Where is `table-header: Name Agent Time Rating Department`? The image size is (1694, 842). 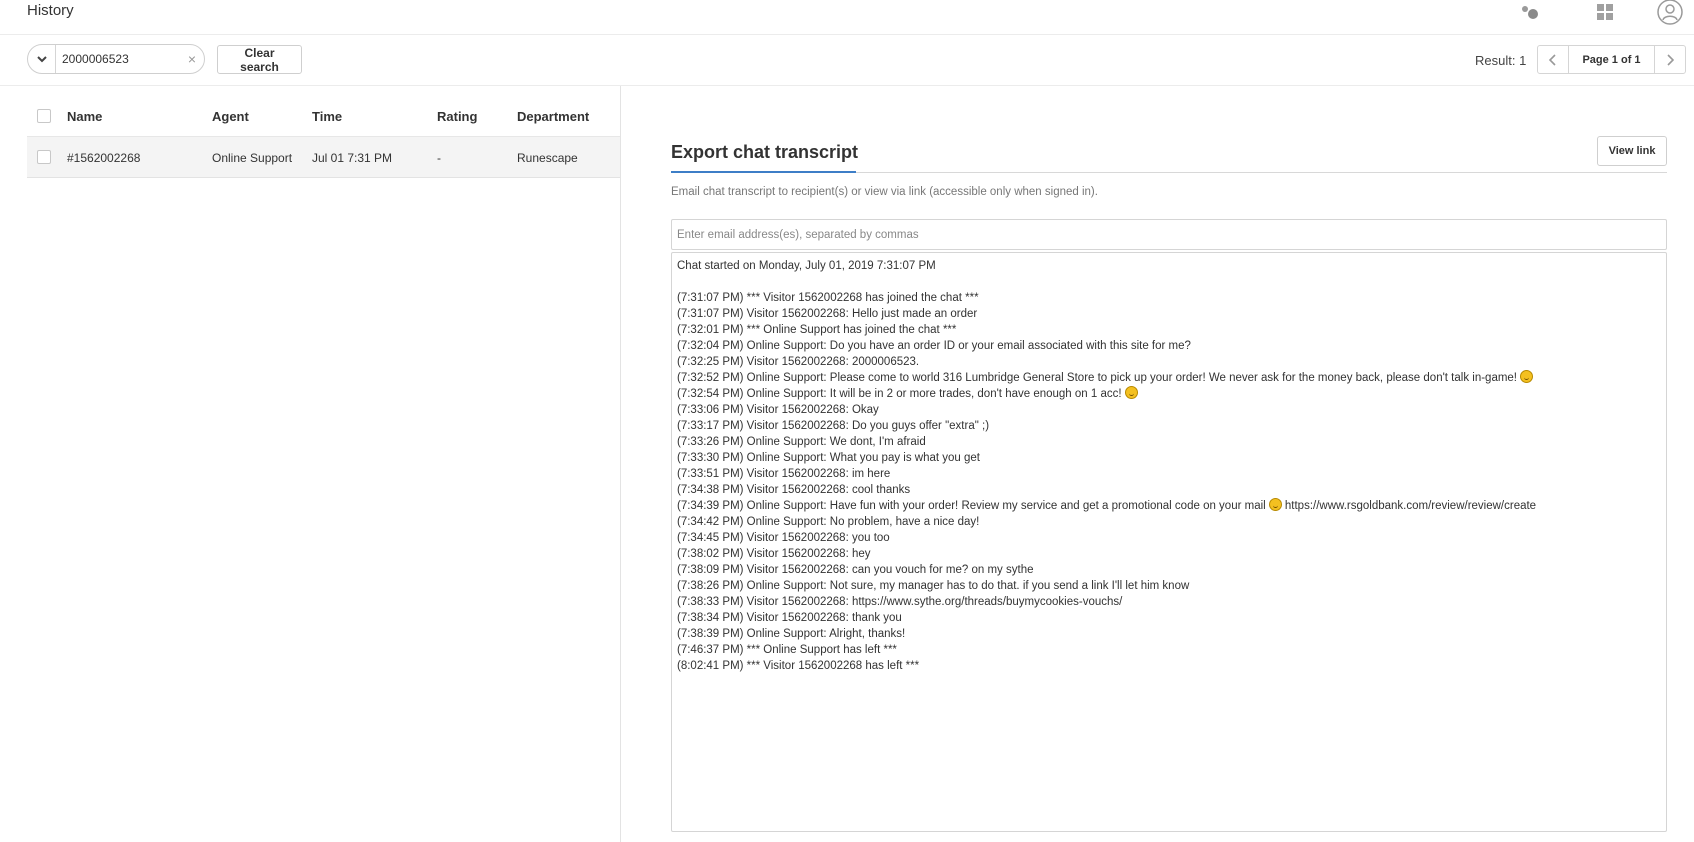 table-header: Name Agent Time Rating Department is located at coordinates (323, 111).